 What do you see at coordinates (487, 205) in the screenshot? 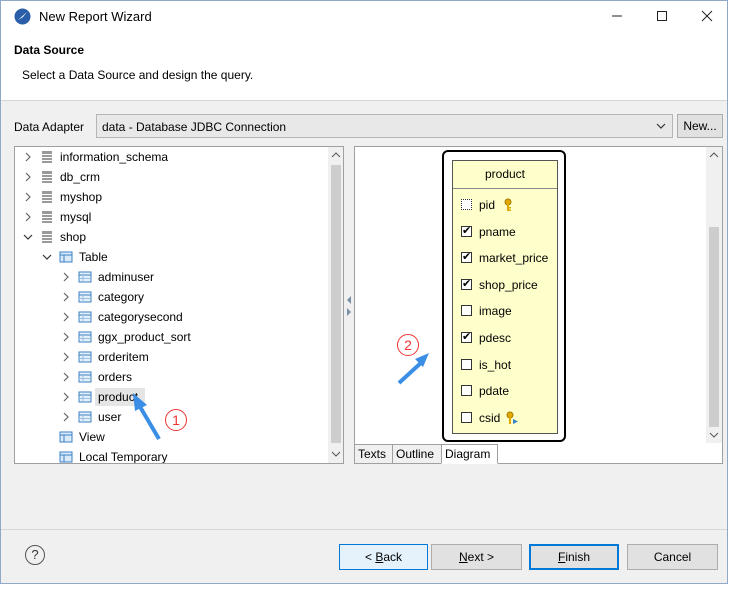
I see `column-name: pid` at bounding box center [487, 205].